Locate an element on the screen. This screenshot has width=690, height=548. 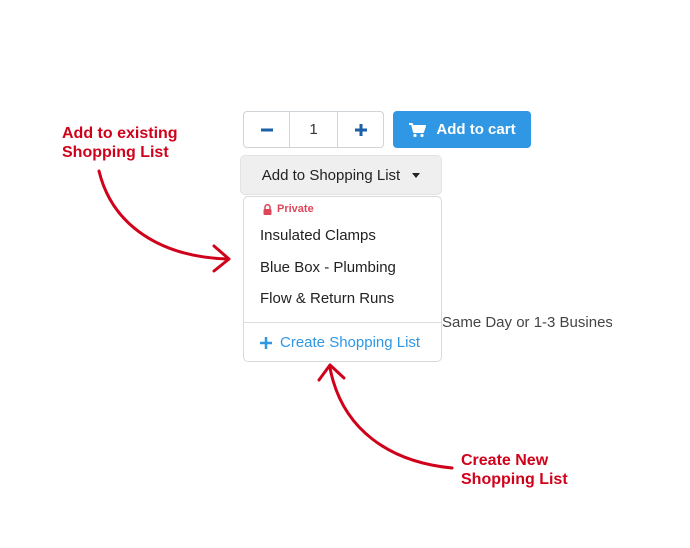
arrow-create-icon is located at coordinates (385, 416).